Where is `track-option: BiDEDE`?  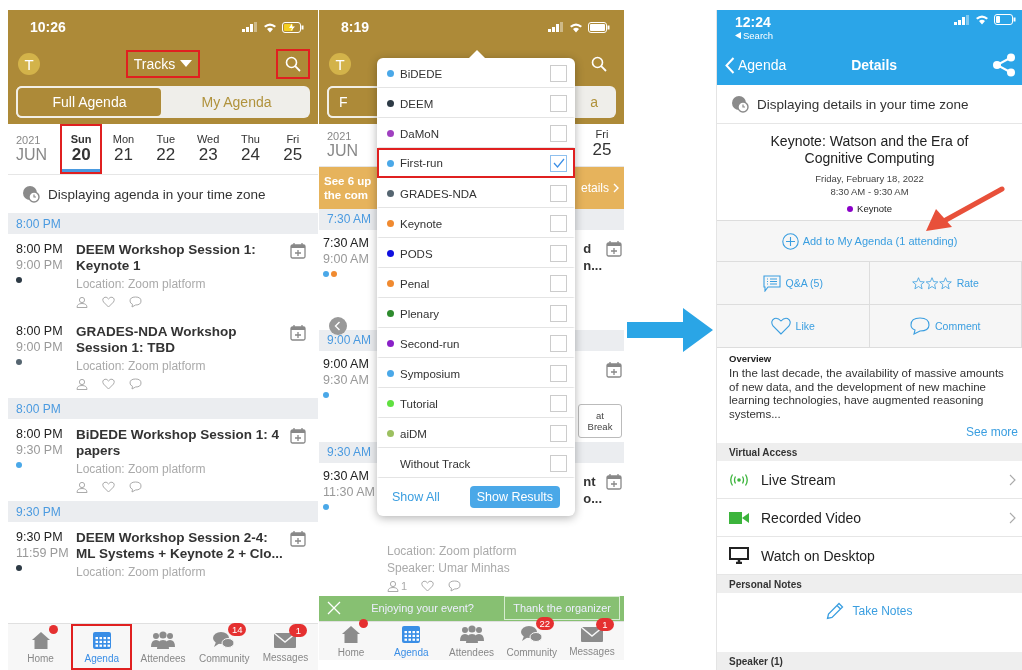
track-option: BiDEDE is located at coordinates (476, 73).